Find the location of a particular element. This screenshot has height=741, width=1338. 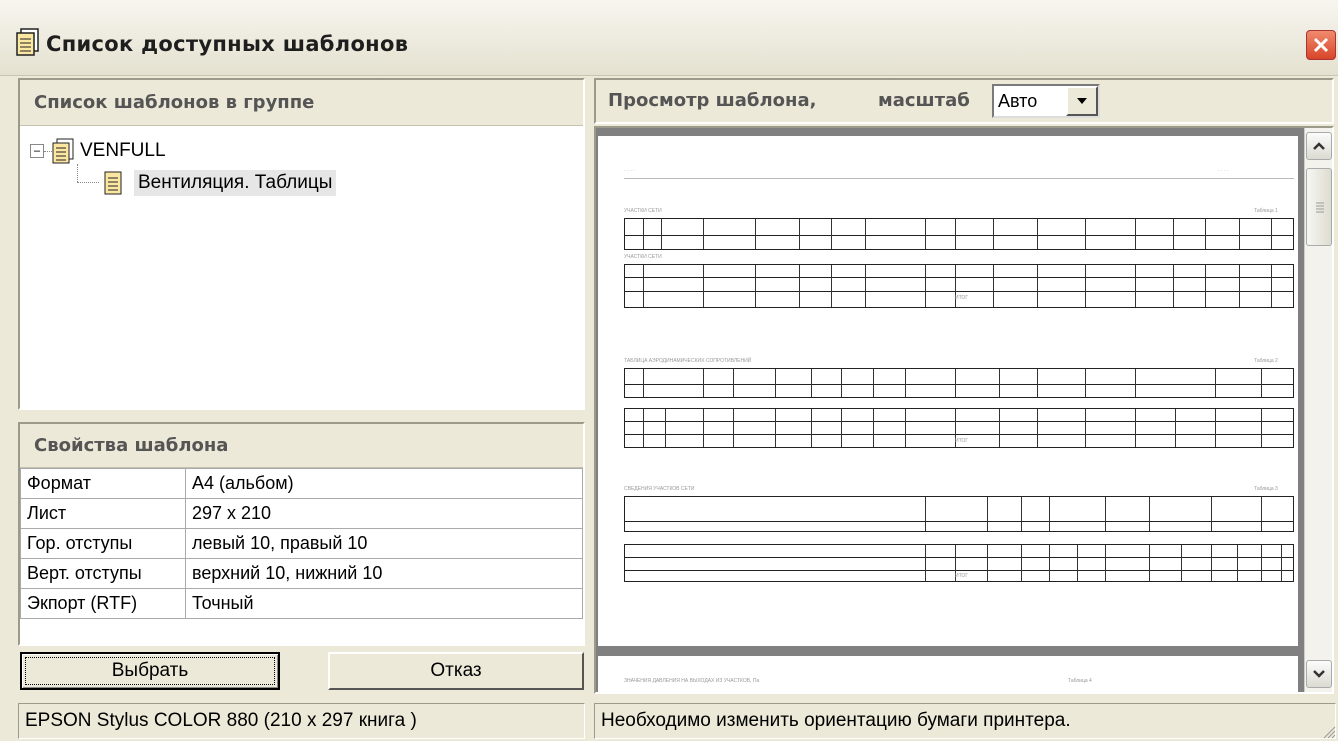

section-title: СВЕДЕНИЯ УЧАСТКОВ СЕТИ is located at coordinates (659, 489).